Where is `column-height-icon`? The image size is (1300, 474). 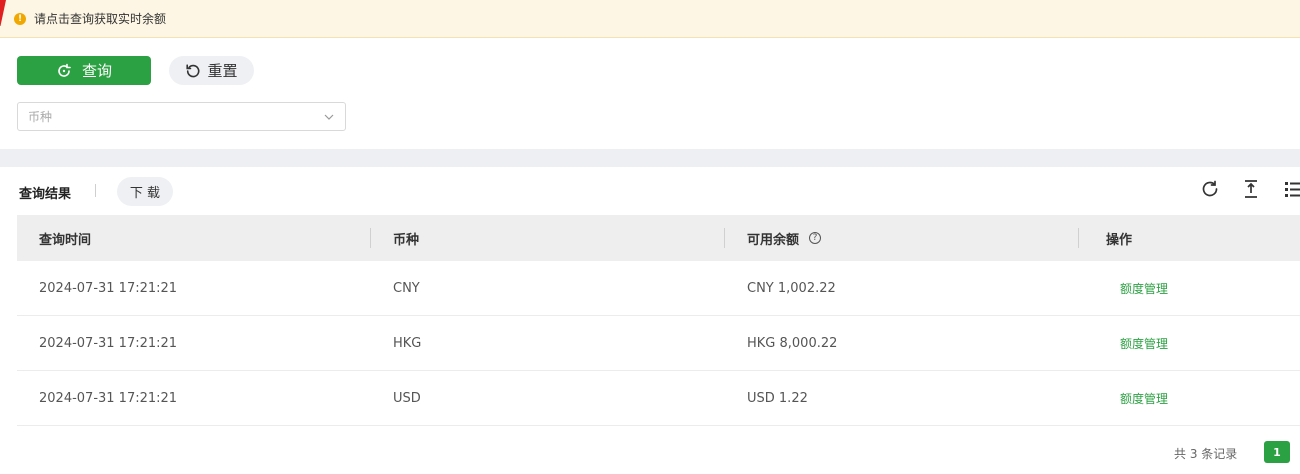
column-height-icon is located at coordinates (1251, 189).